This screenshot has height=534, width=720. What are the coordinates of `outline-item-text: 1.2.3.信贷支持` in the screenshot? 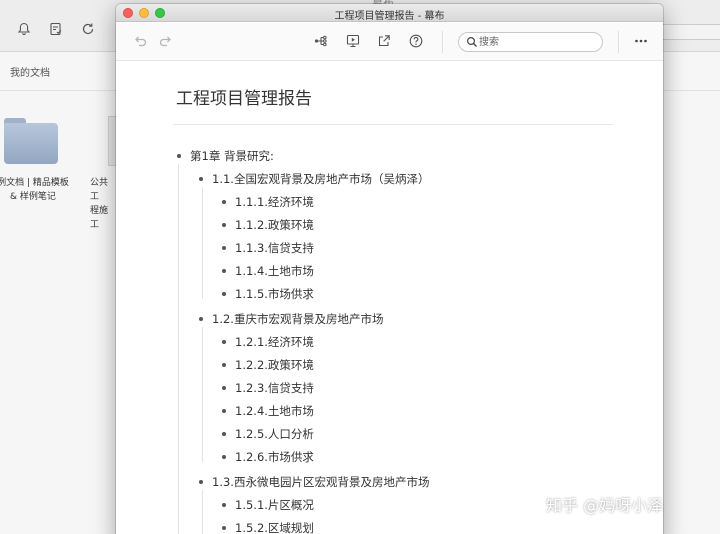 It's located at (274, 388).